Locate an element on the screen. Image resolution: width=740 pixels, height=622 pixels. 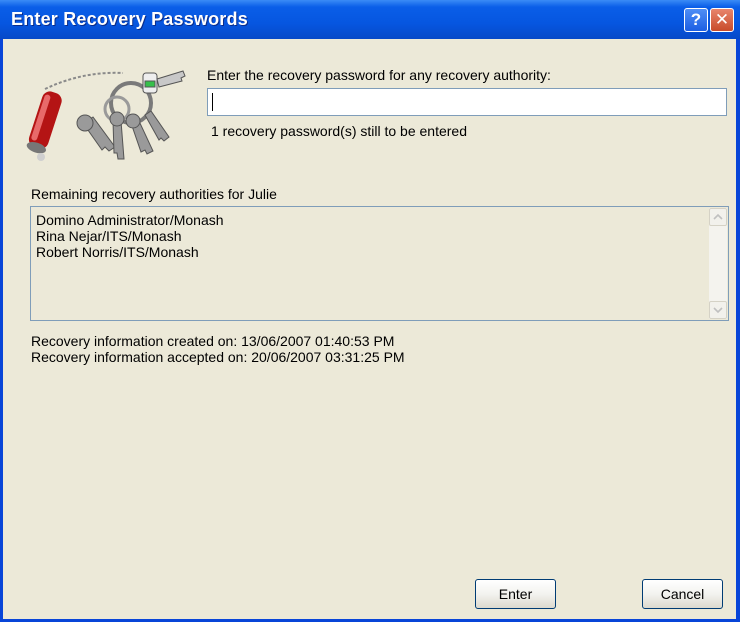
close-button: ✕ is located at coordinates (722, 20).